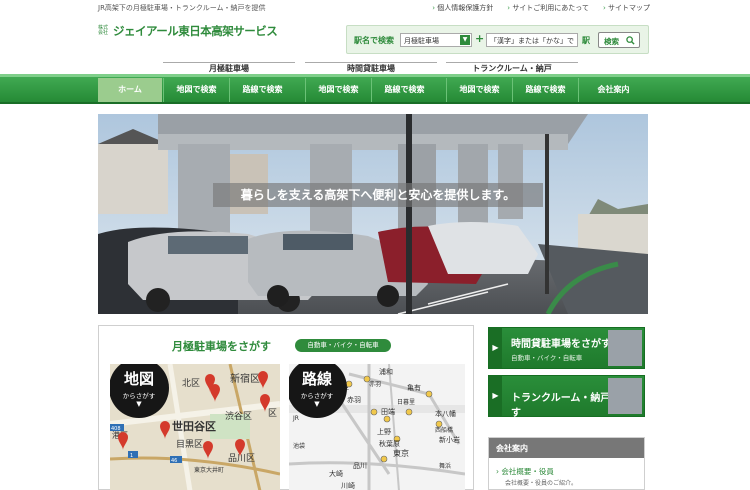  I want to click on station-search: 駅名で検索 月極駐車場 ▼ + 「漢字」または「かな」で 駅 検索, so click(497, 39).